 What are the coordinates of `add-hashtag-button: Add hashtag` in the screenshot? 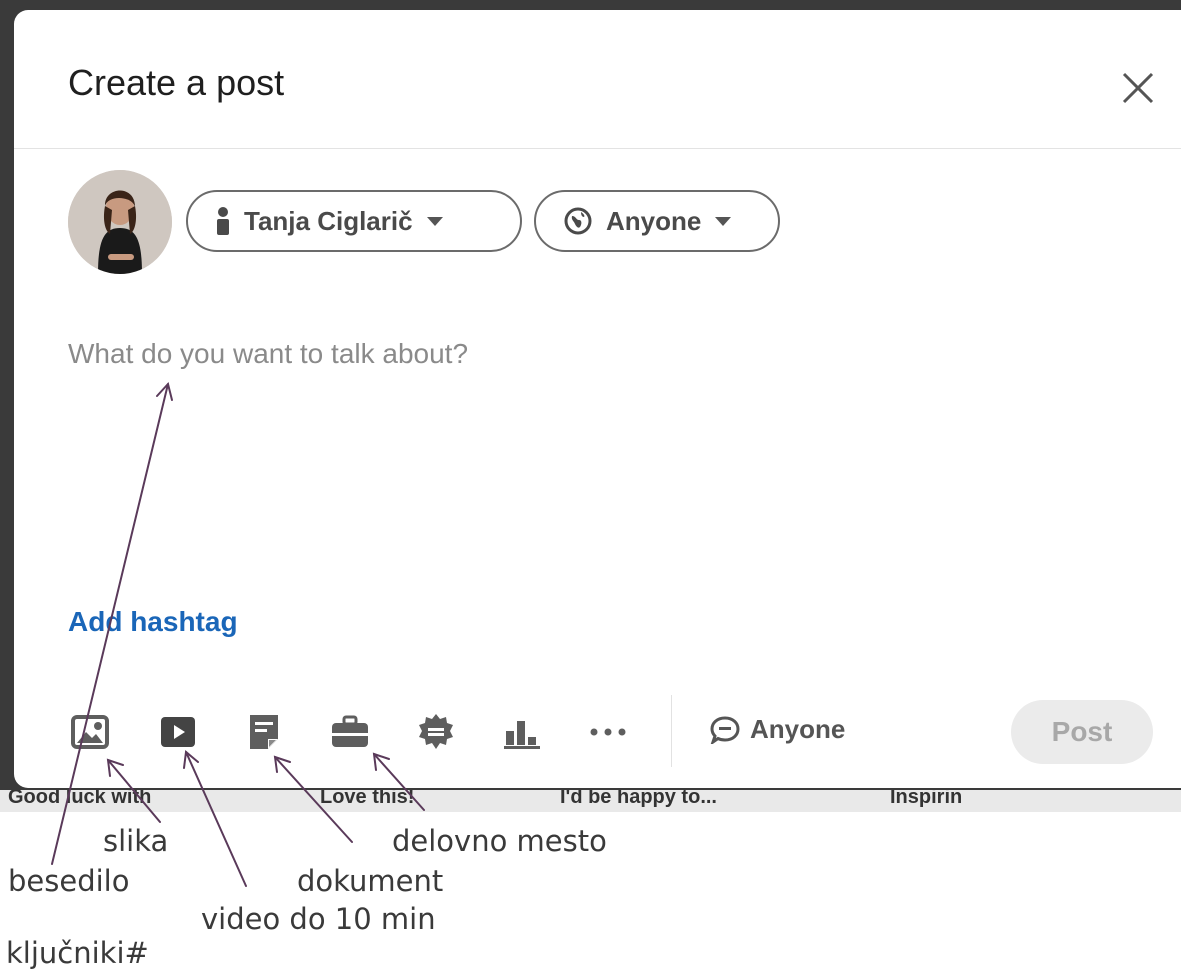 It's located at (153, 622).